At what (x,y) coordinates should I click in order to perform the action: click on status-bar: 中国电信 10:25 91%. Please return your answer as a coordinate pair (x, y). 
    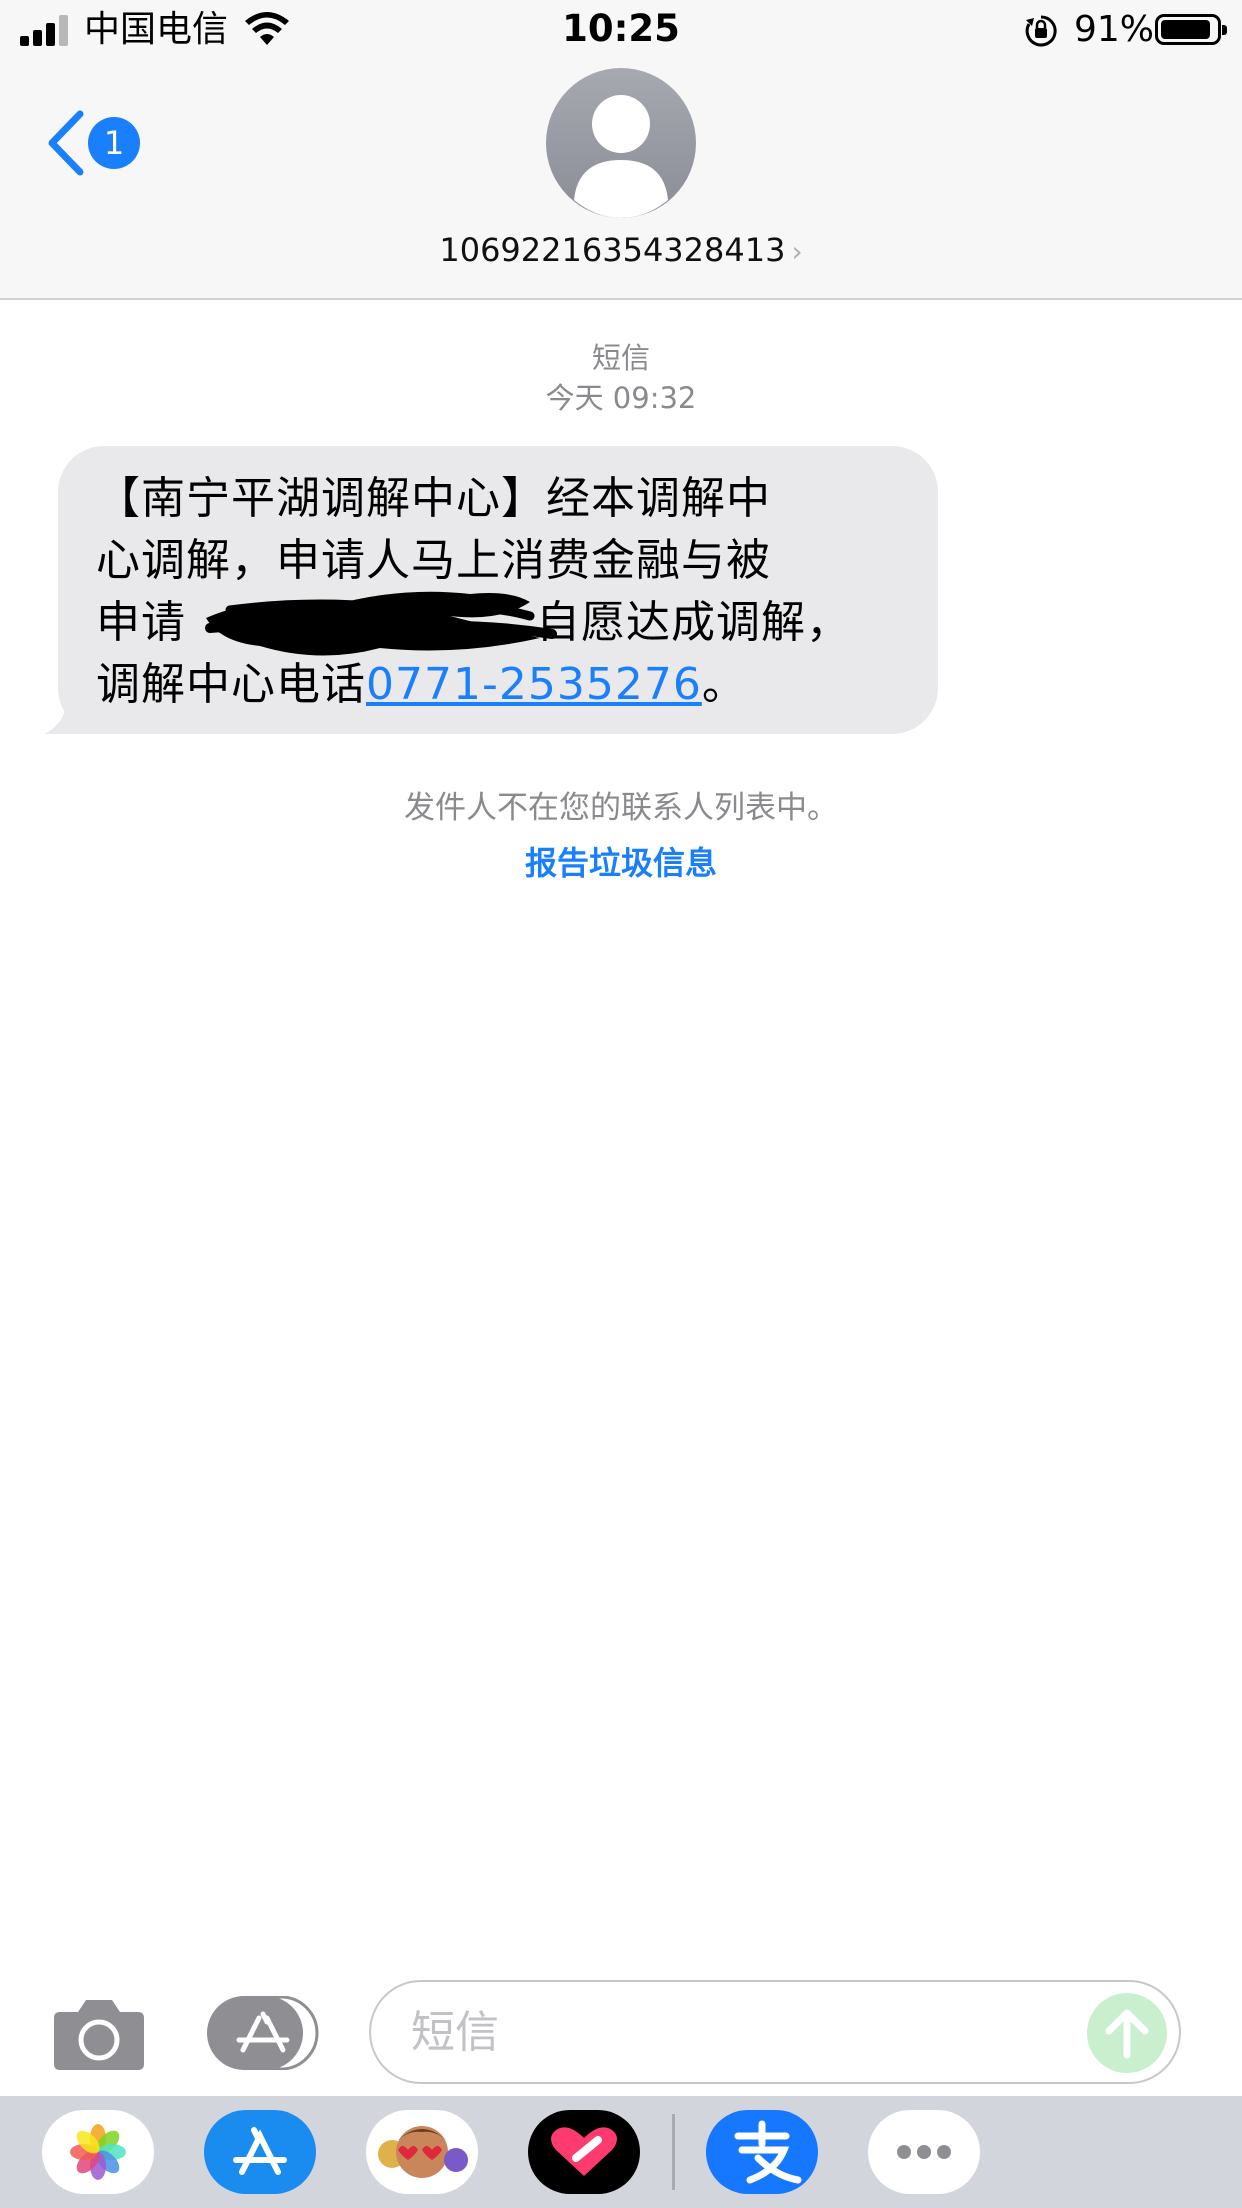
    Looking at the image, I should click on (621, 31).